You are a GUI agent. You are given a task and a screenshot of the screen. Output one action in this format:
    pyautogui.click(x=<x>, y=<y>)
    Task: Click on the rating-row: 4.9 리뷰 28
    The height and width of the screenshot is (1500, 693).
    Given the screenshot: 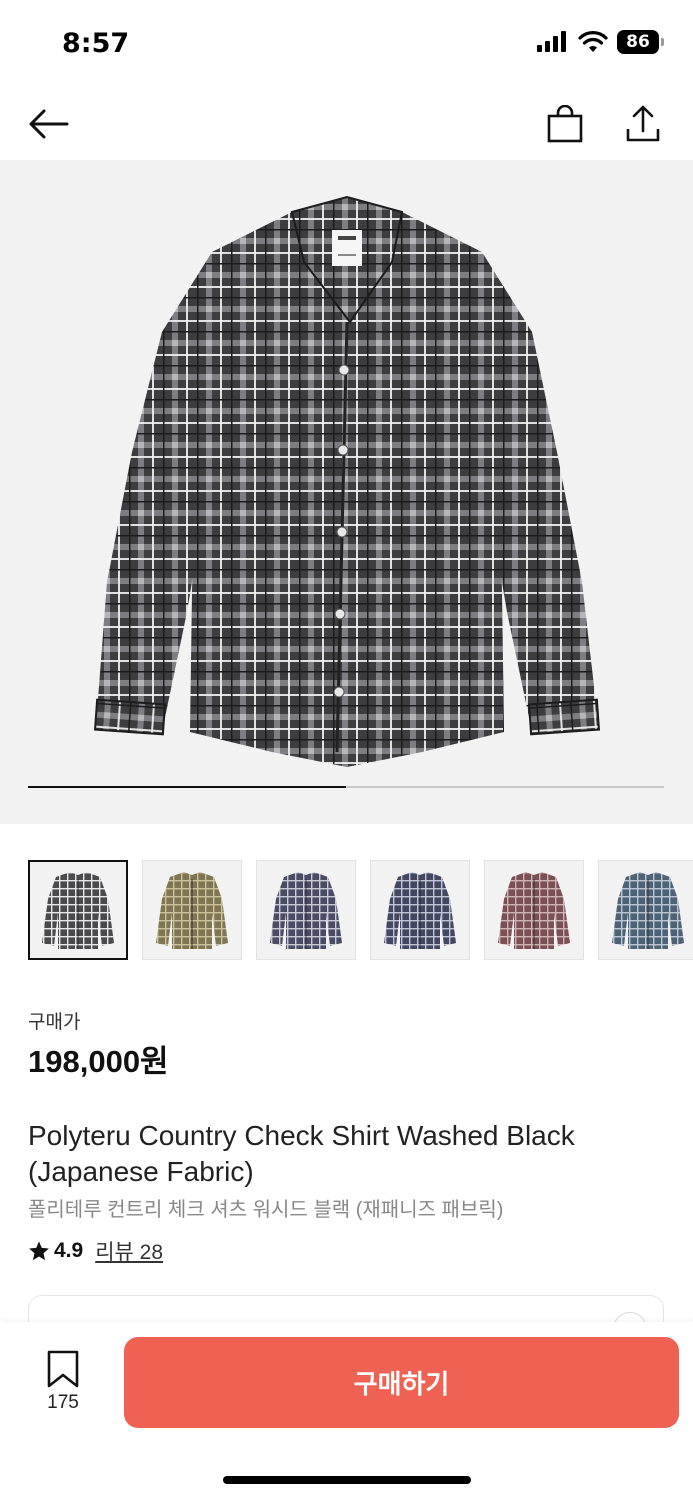 What is the action you would take?
    pyautogui.click(x=95, y=1251)
    